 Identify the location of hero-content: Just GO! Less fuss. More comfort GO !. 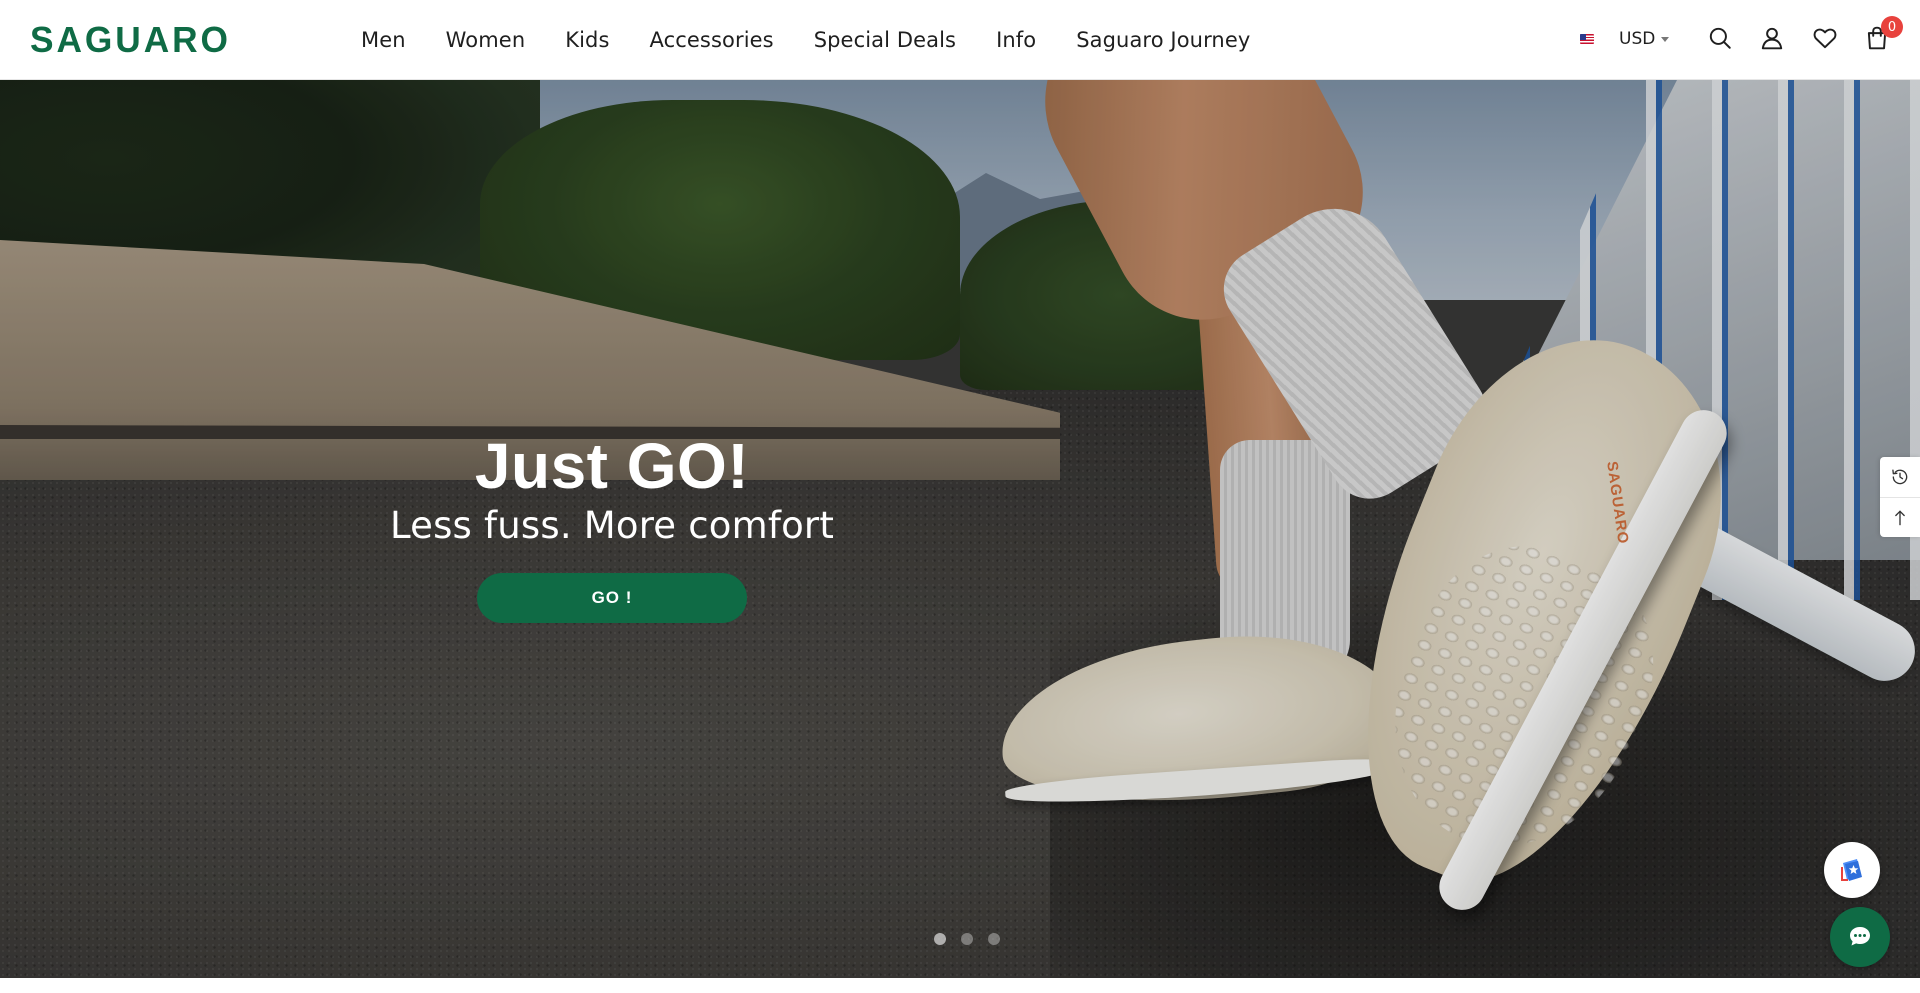
(612, 526).